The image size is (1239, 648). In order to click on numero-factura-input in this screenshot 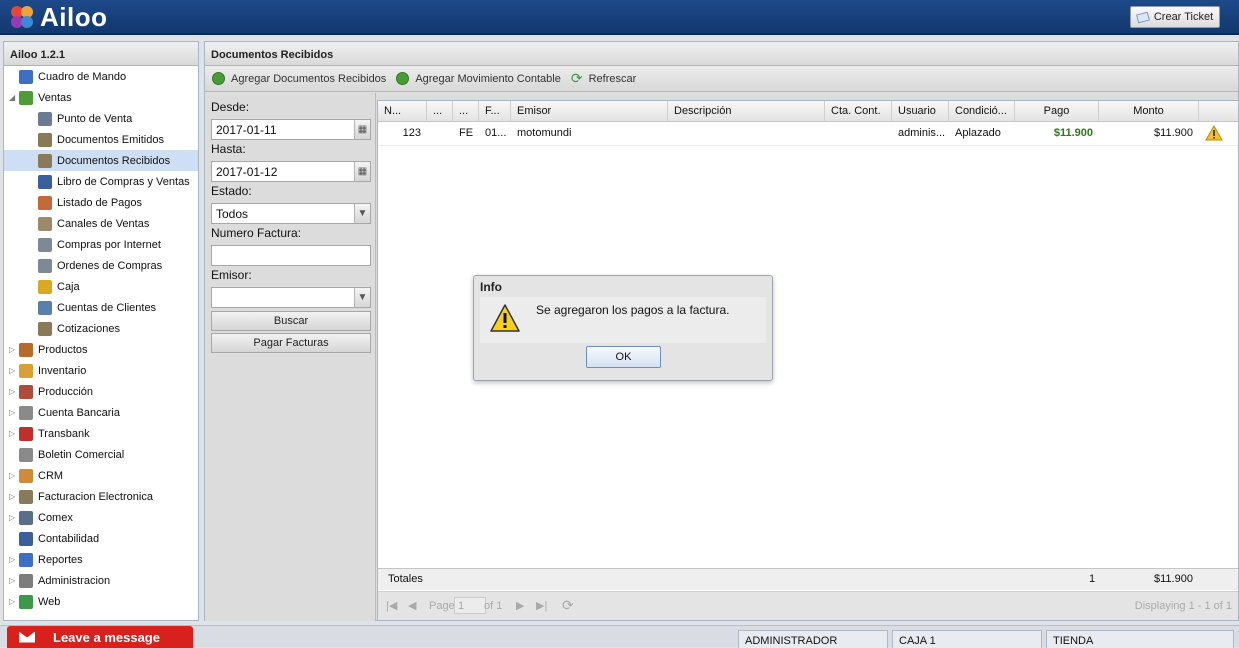, I will do `click(291, 255)`.